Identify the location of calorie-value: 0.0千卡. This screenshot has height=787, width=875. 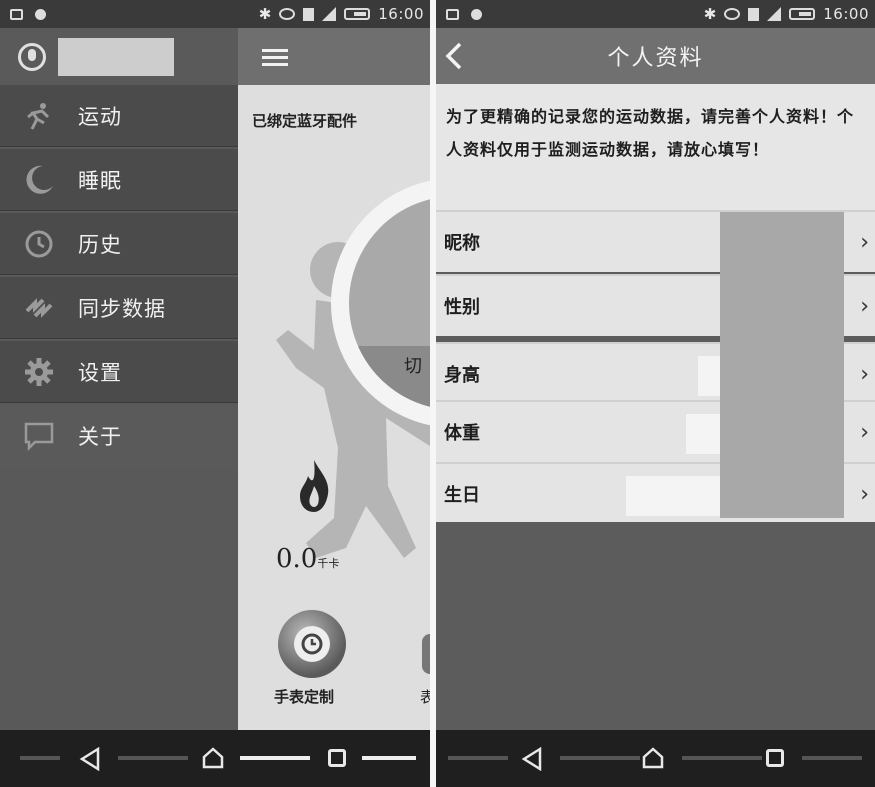
(307, 559).